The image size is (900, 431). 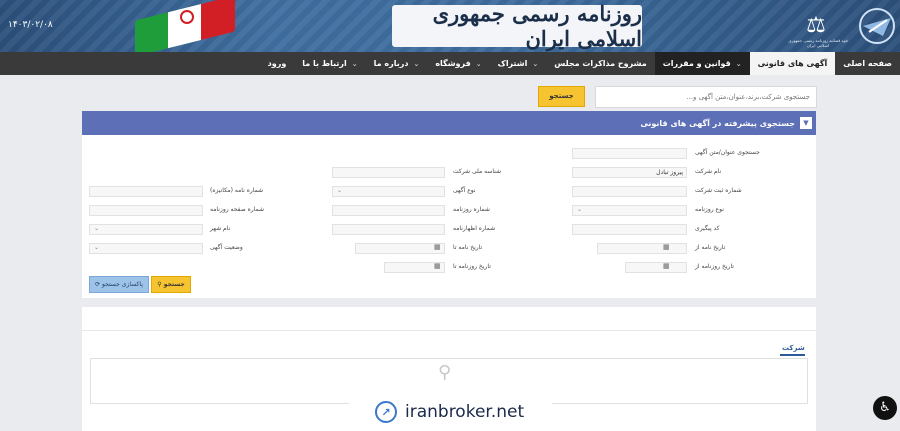 I want to click on nav-login-label: ورود, so click(x=277, y=63).